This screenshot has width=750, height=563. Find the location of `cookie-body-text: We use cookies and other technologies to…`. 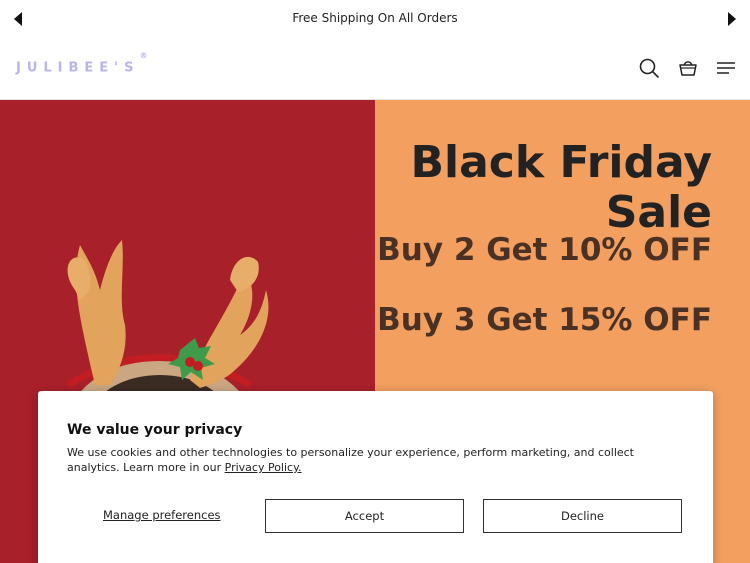

cookie-body-text: We use cookies and other technologies to… is located at coordinates (350, 460).